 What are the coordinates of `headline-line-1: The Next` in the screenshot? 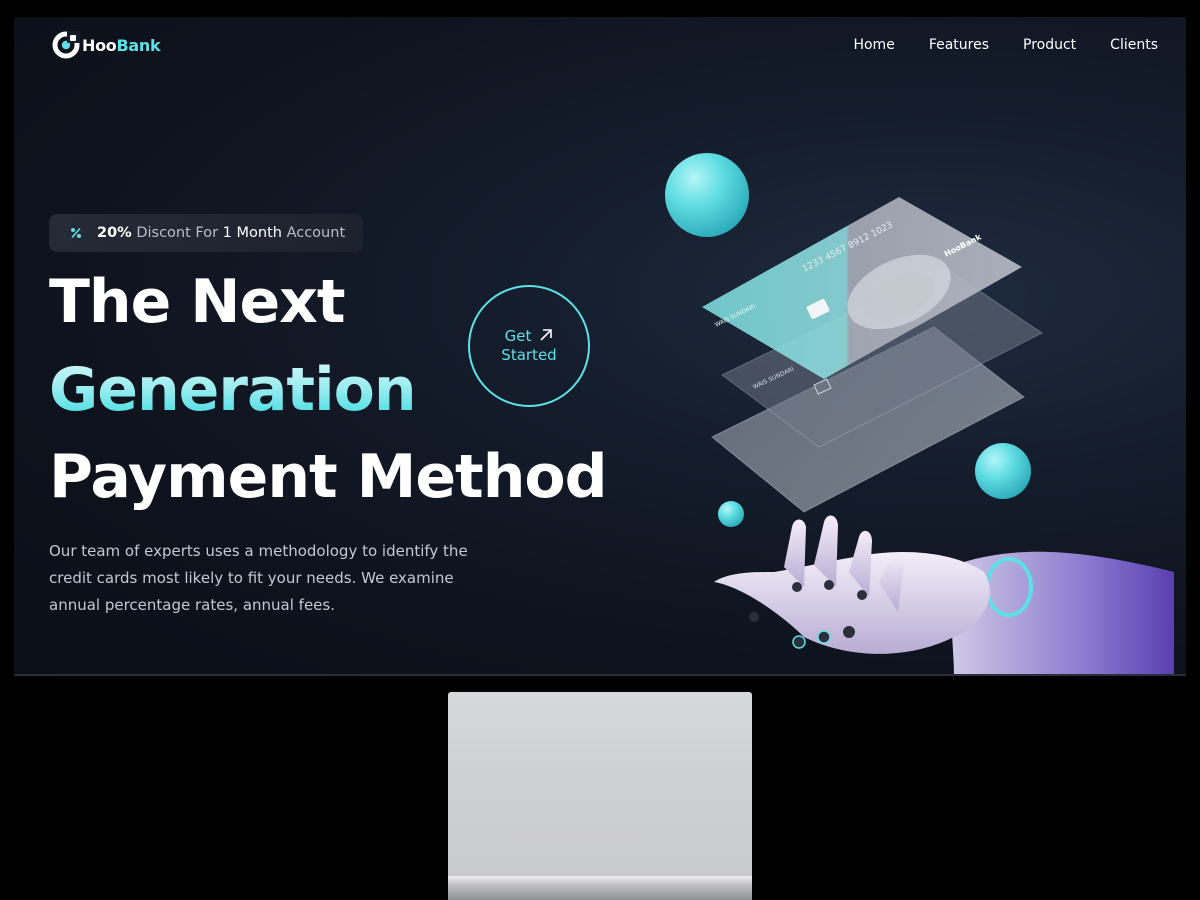 It's located at (197, 302).